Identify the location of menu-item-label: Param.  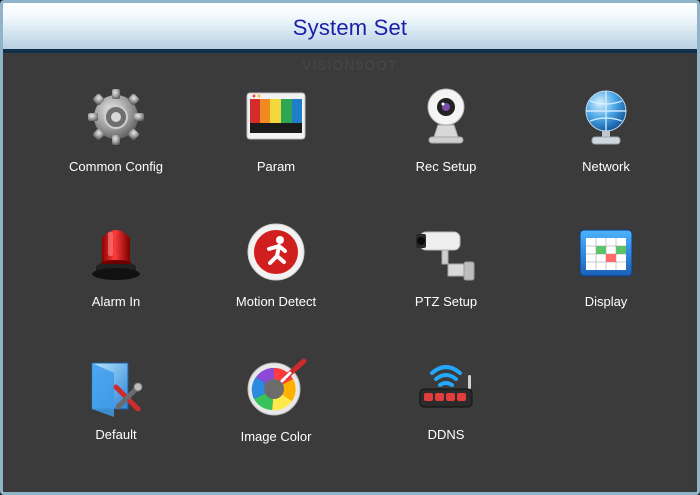
(276, 166).